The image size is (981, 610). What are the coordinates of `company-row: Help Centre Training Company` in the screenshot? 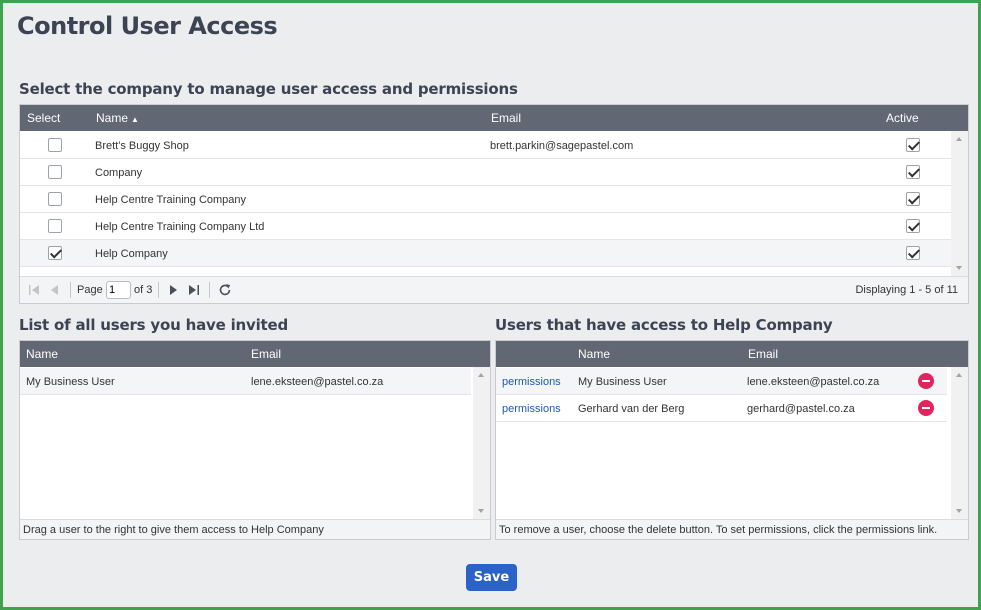 It's located at (485, 199).